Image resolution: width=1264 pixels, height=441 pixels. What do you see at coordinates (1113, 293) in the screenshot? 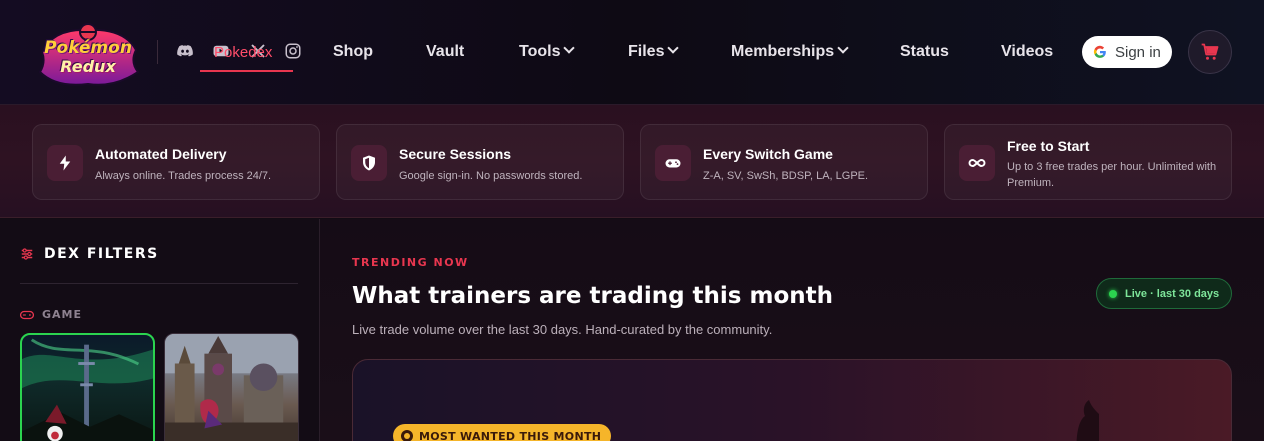
I see `live-dot-icon` at bounding box center [1113, 293].